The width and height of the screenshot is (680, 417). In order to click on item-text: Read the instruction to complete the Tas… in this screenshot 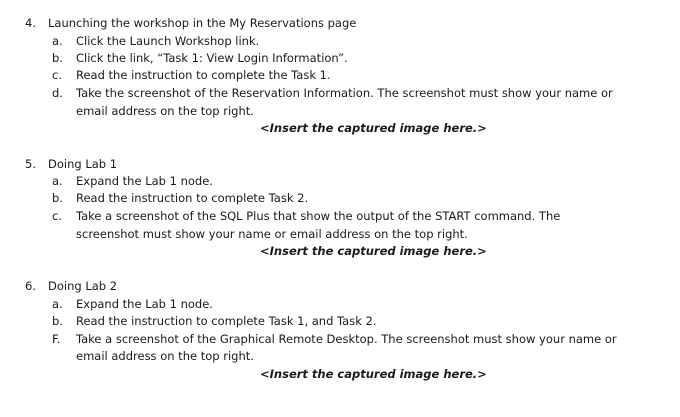, I will do `click(203, 75)`.